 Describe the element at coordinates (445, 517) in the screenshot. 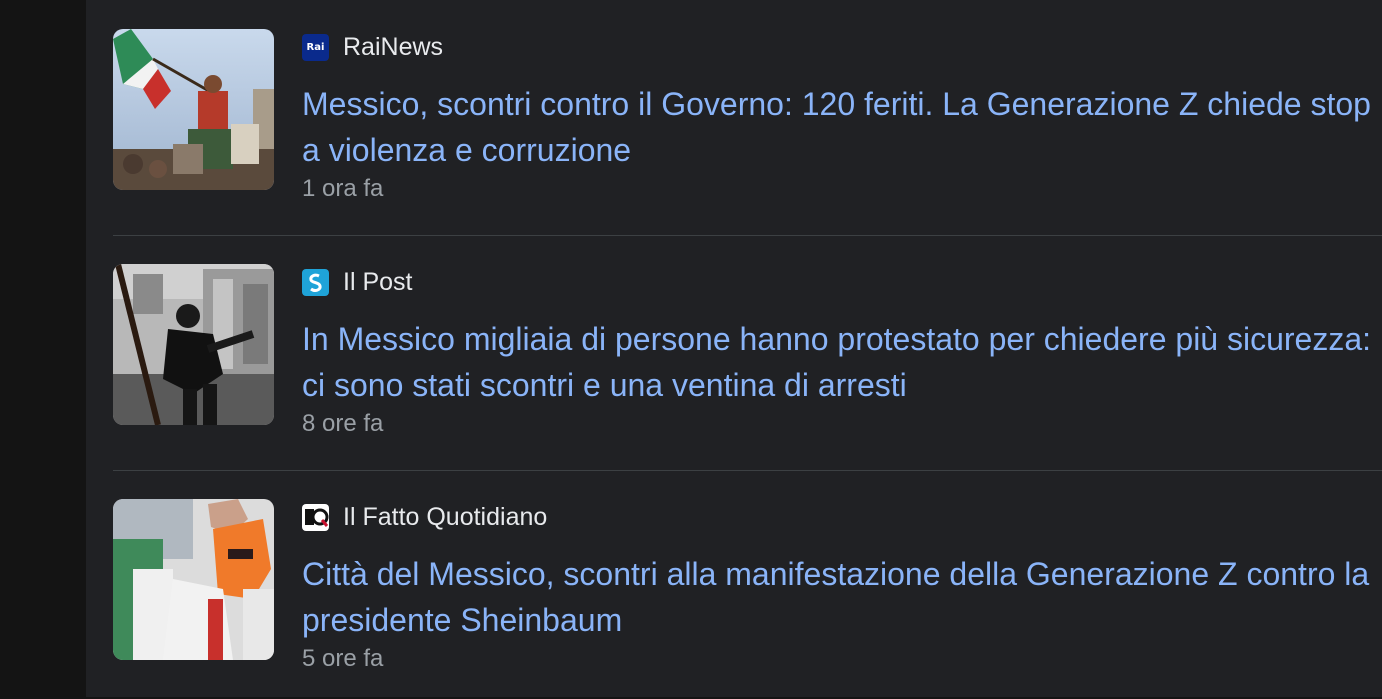

I see `source-name: Il Fatto Quotidiano` at that location.